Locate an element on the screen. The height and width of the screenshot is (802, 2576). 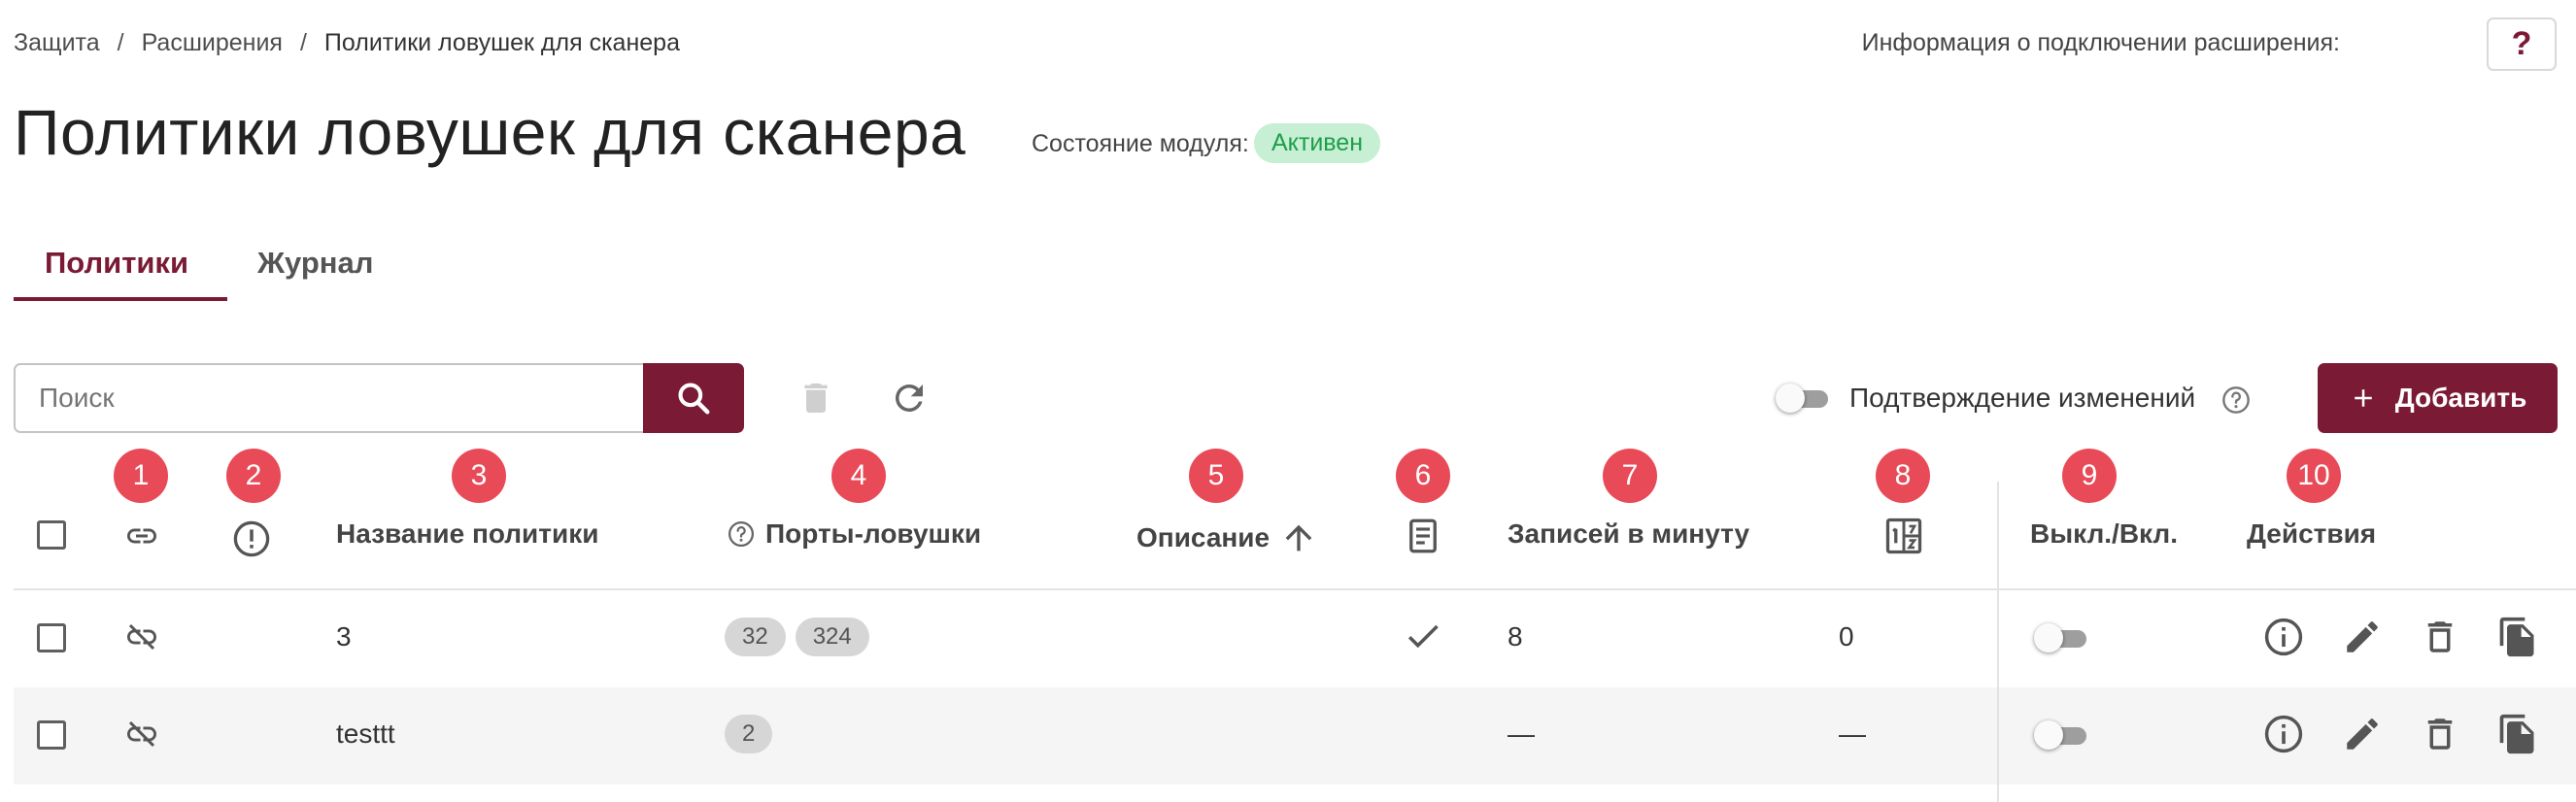
column-header-toggle: Выкл./Вкл. is located at coordinates (2104, 534).